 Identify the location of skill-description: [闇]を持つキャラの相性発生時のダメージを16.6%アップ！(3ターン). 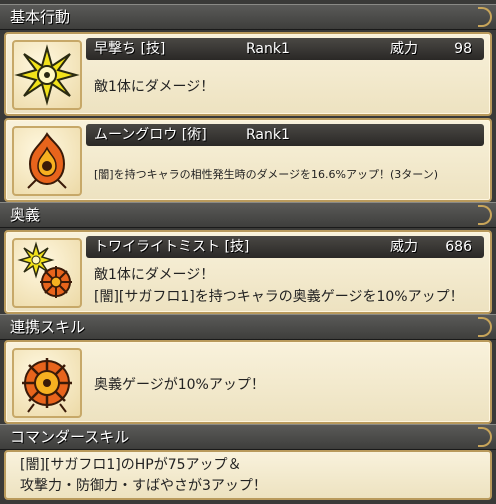
(266, 174).